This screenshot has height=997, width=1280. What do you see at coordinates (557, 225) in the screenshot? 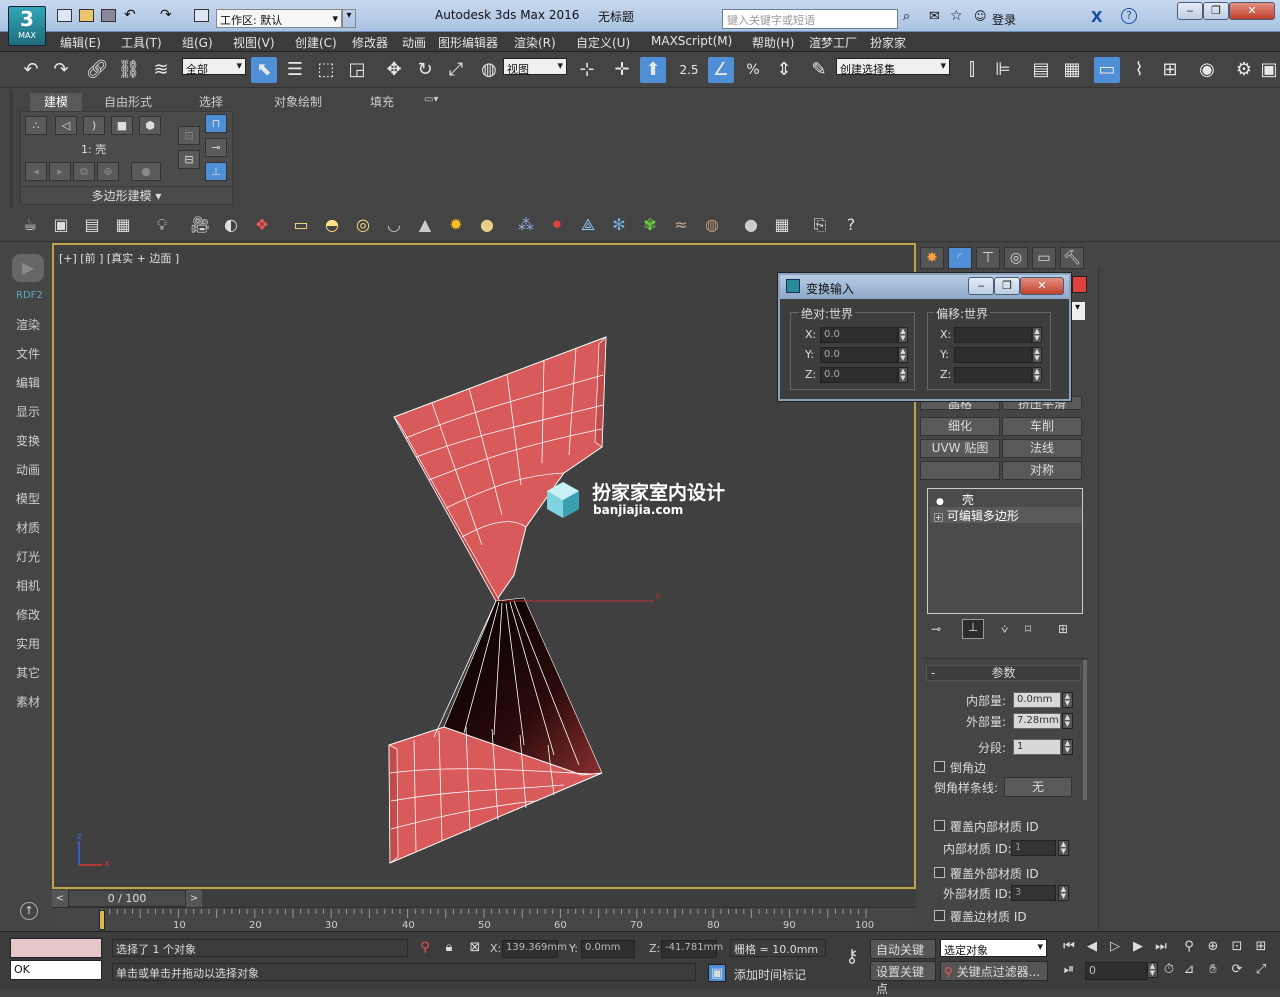
I see `molecule-icon: ⚫︎` at bounding box center [557, 225].